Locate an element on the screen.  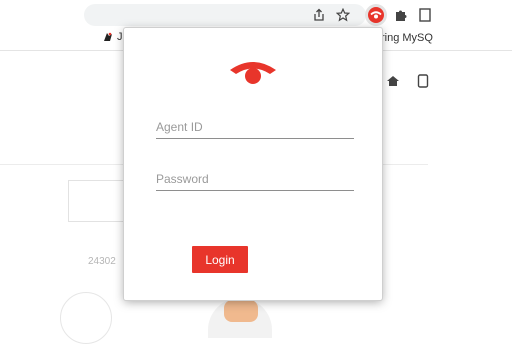
star-icon is located at coordinates (343, 15).